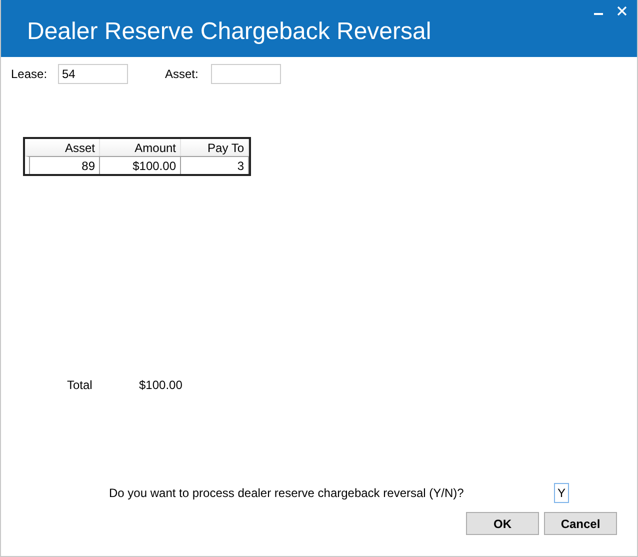 The height and width of the screenshot is (557, 638). What do you see at coordinates (229, 32) in the screenshot?
I see `window-title: Dealer Reserve Chargeback Reversal` at bounding box center [229, 32].